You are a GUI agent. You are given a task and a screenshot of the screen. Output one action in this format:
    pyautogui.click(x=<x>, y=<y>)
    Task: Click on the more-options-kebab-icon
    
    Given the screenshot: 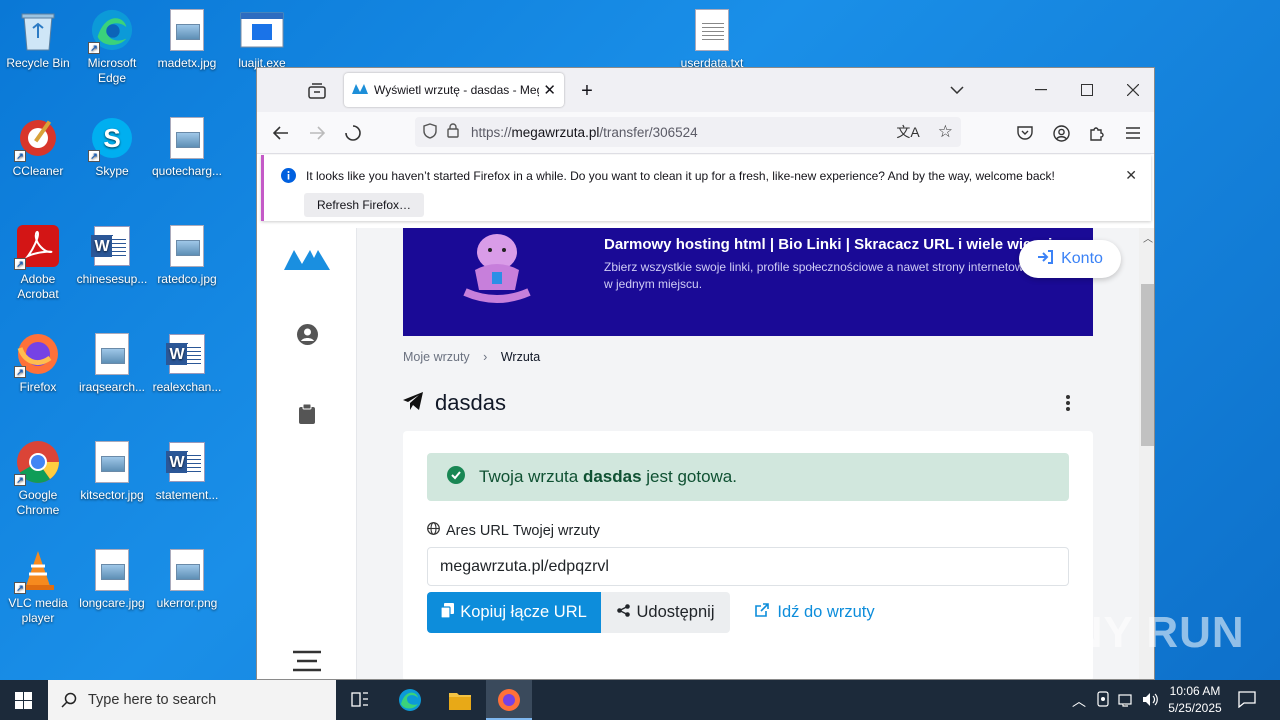 What is the action you would take?
    pyautogui.click(x=1068, y=405)
    